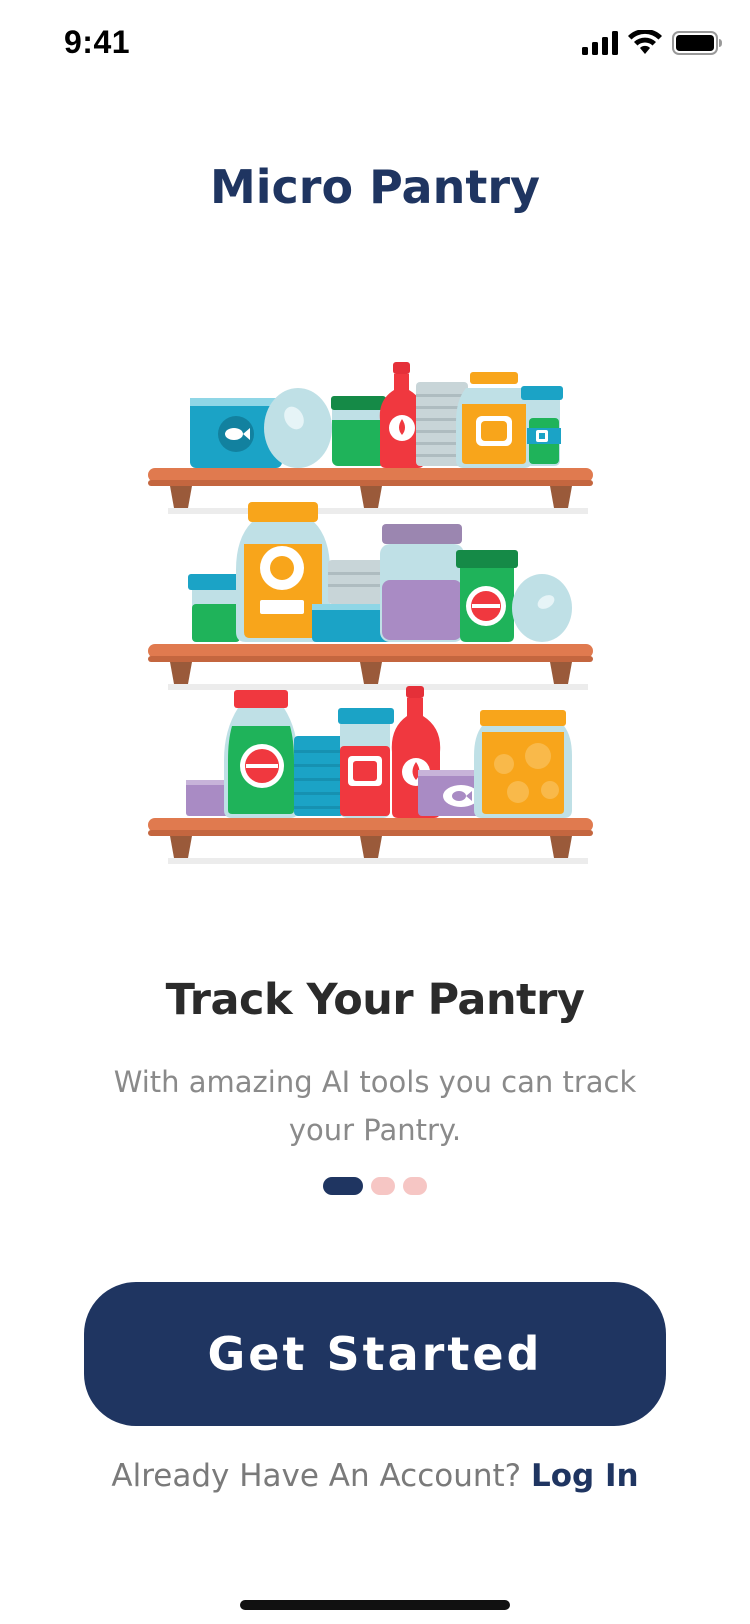 Image resolution: width=750 pixels, height=1624 pixels. I want to click on jar-green-tall, so click(261, 754).